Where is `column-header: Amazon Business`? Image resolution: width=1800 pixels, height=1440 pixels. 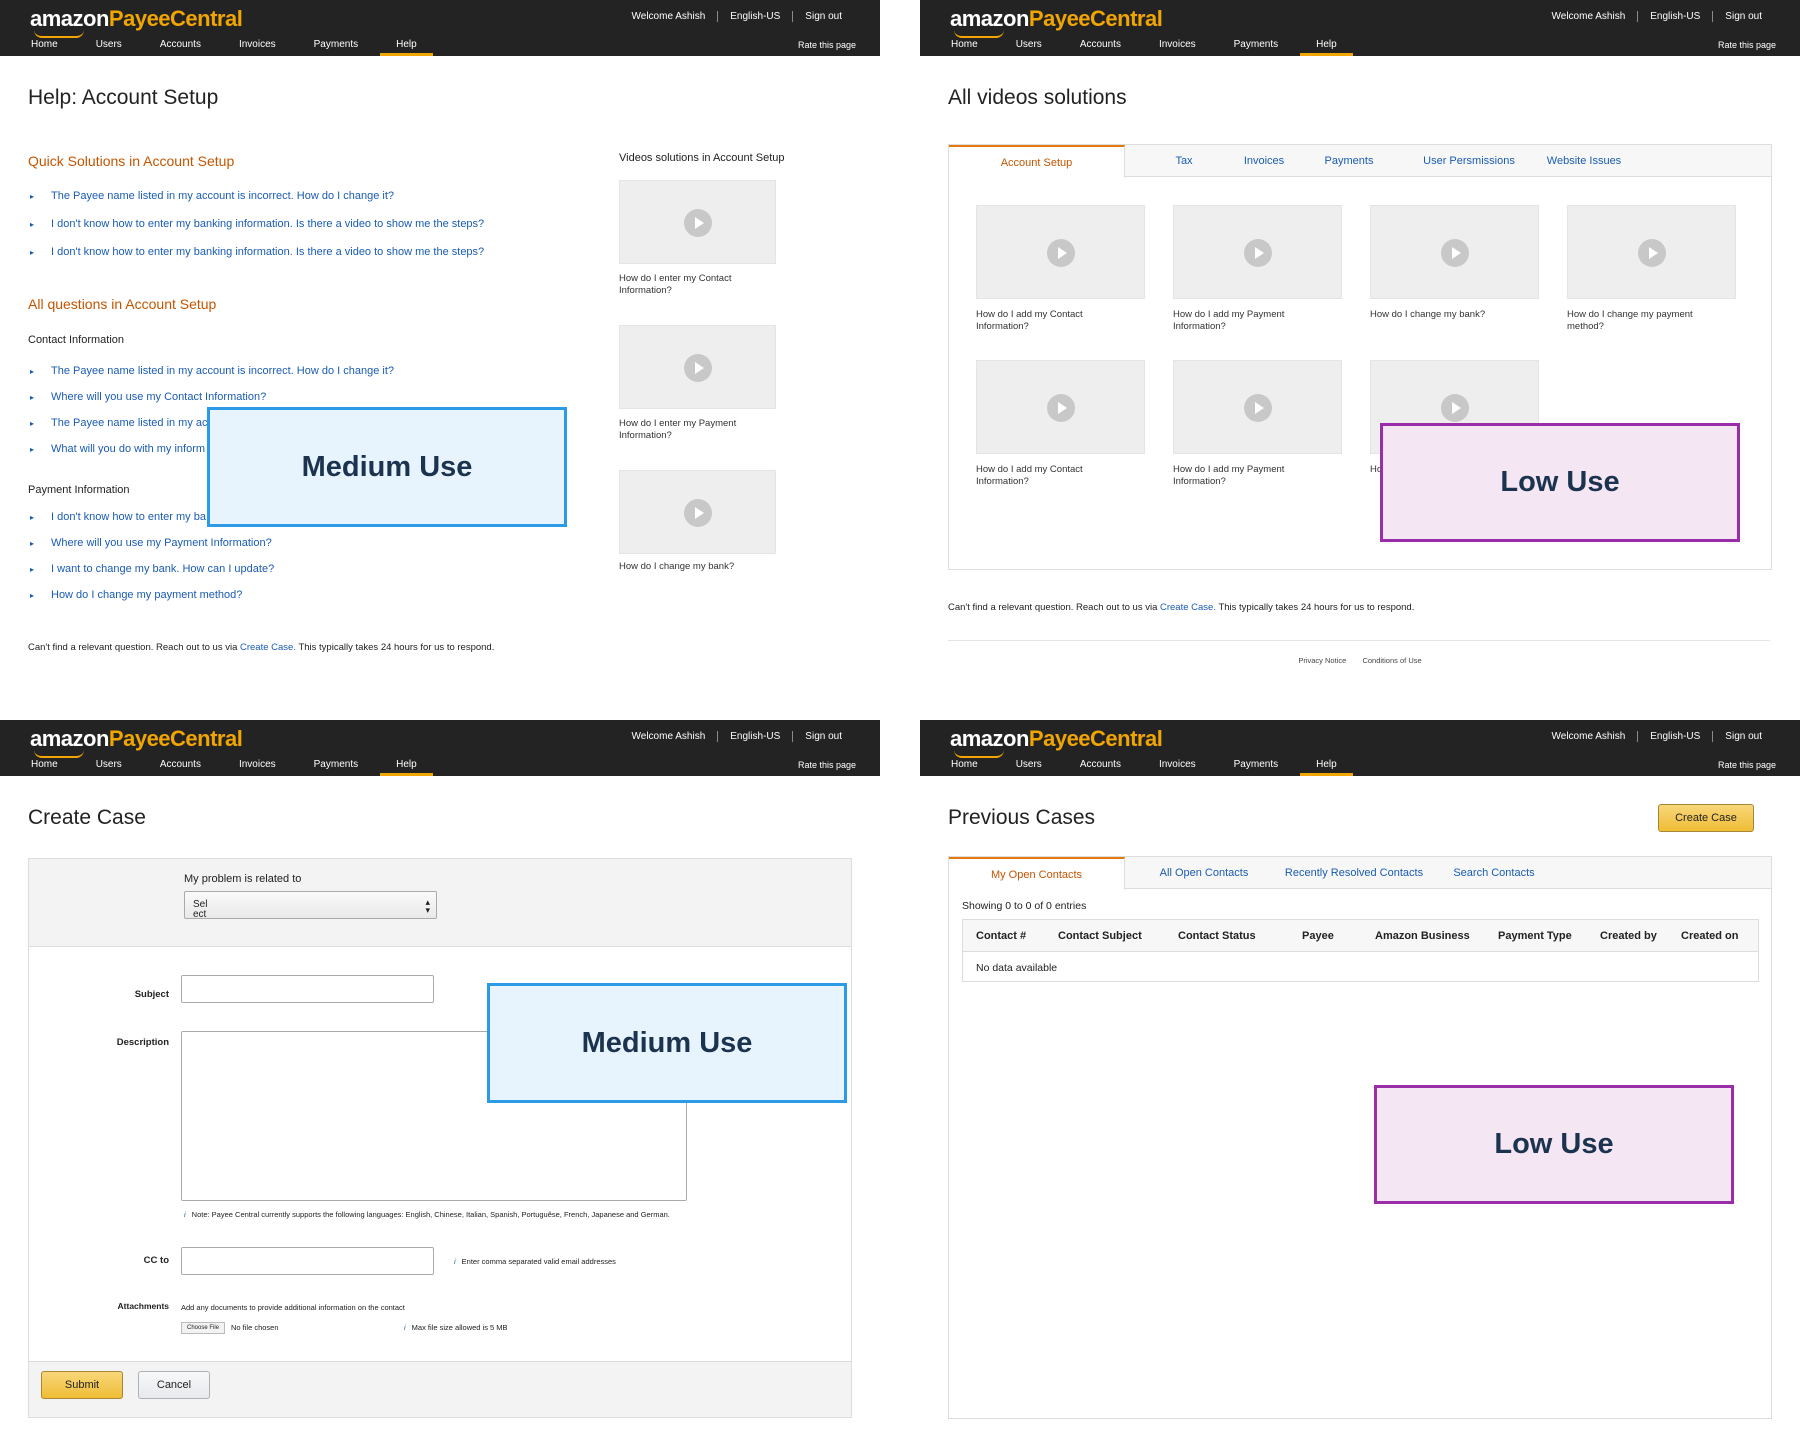 column-header: Amazon Business is located at coordinates (1422, 936).